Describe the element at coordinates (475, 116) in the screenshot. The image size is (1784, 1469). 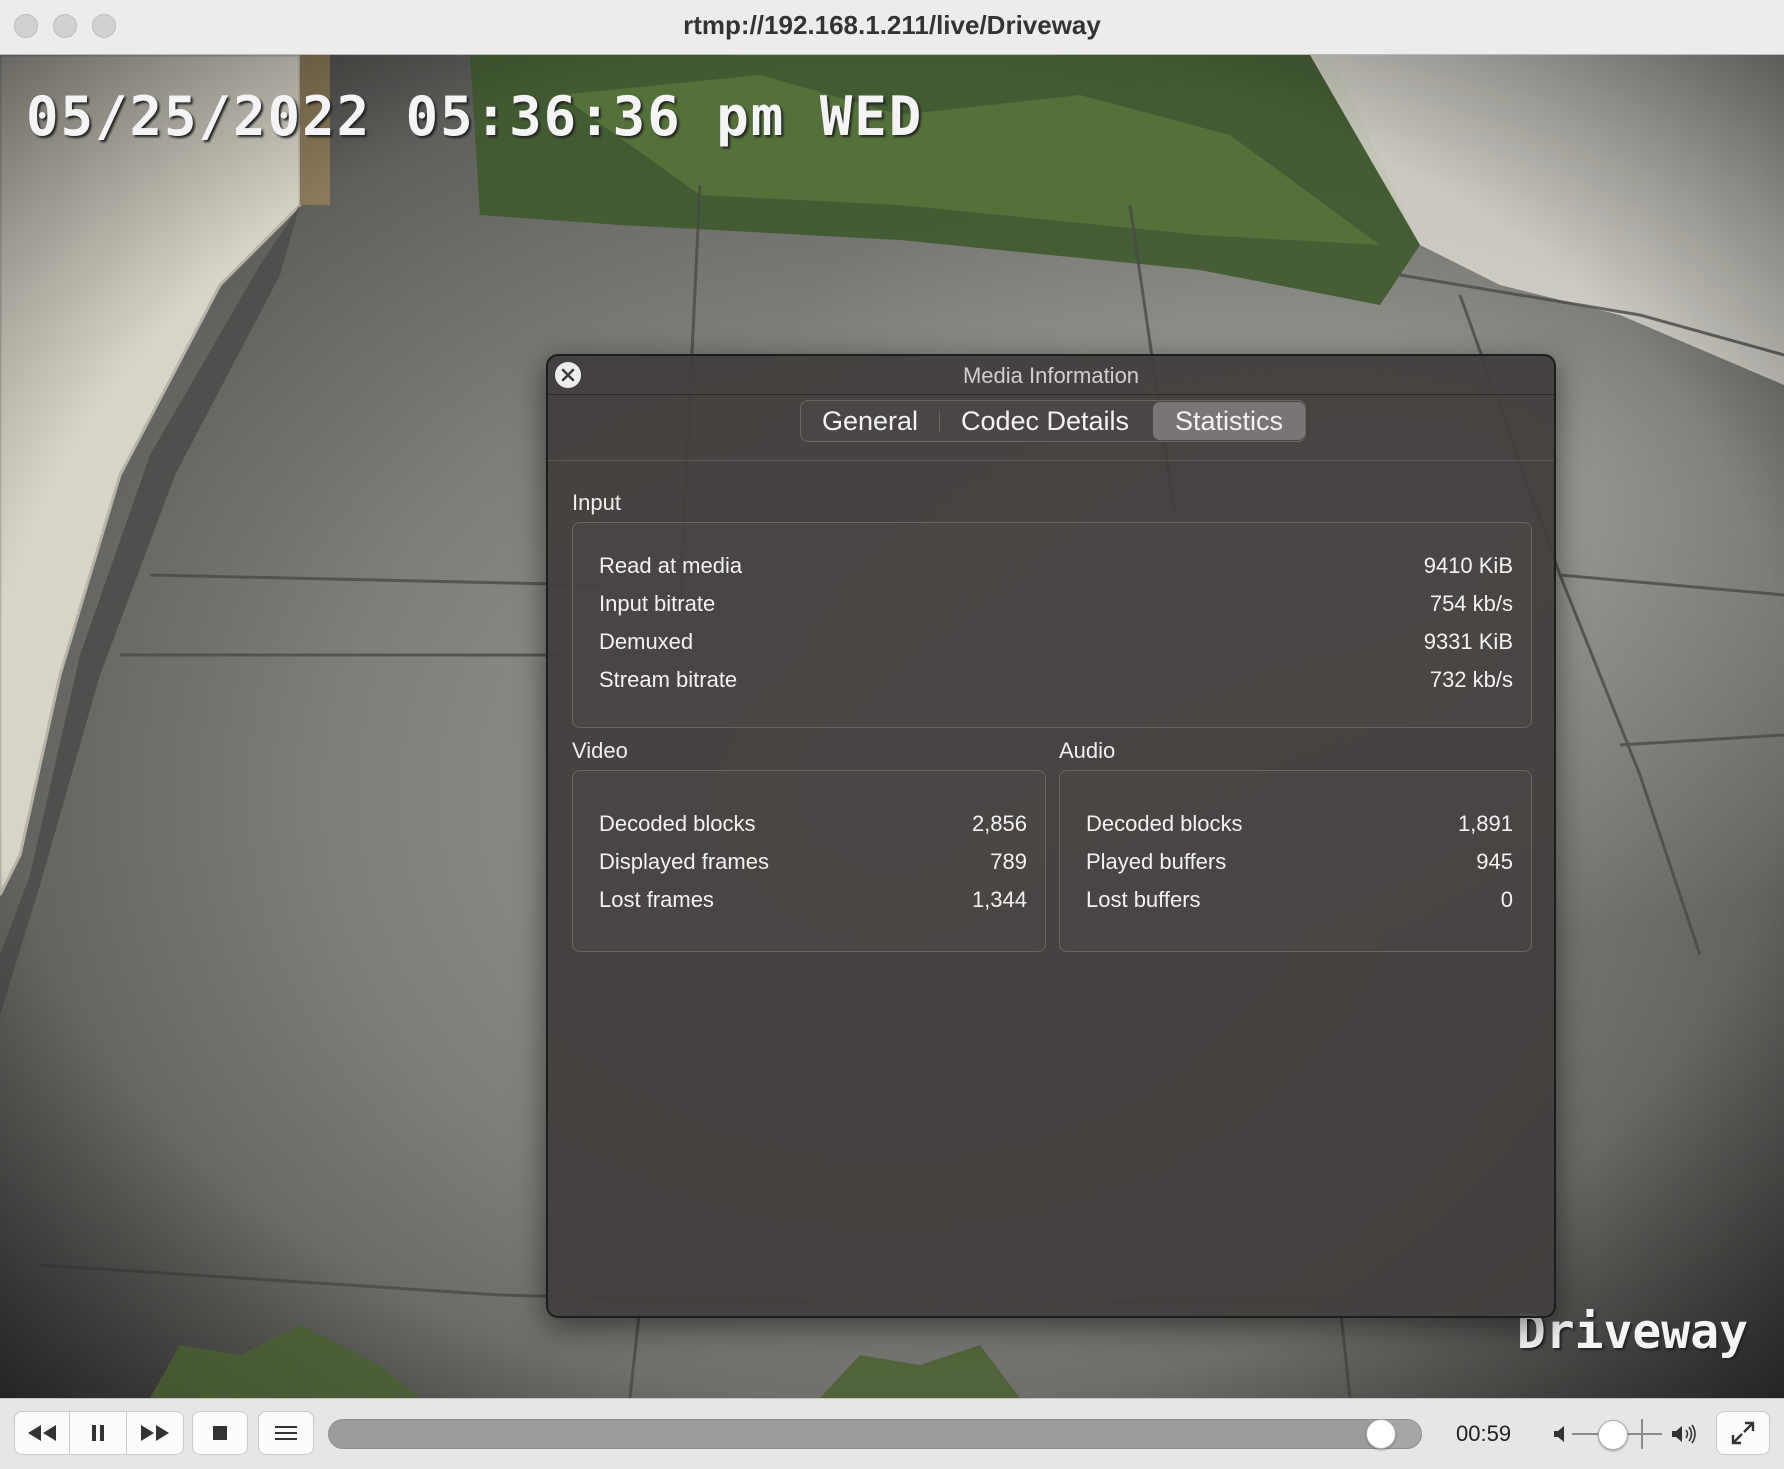
I see `osd-timestamp: 05/25/2022 05:36:36 pm WED` at that location.